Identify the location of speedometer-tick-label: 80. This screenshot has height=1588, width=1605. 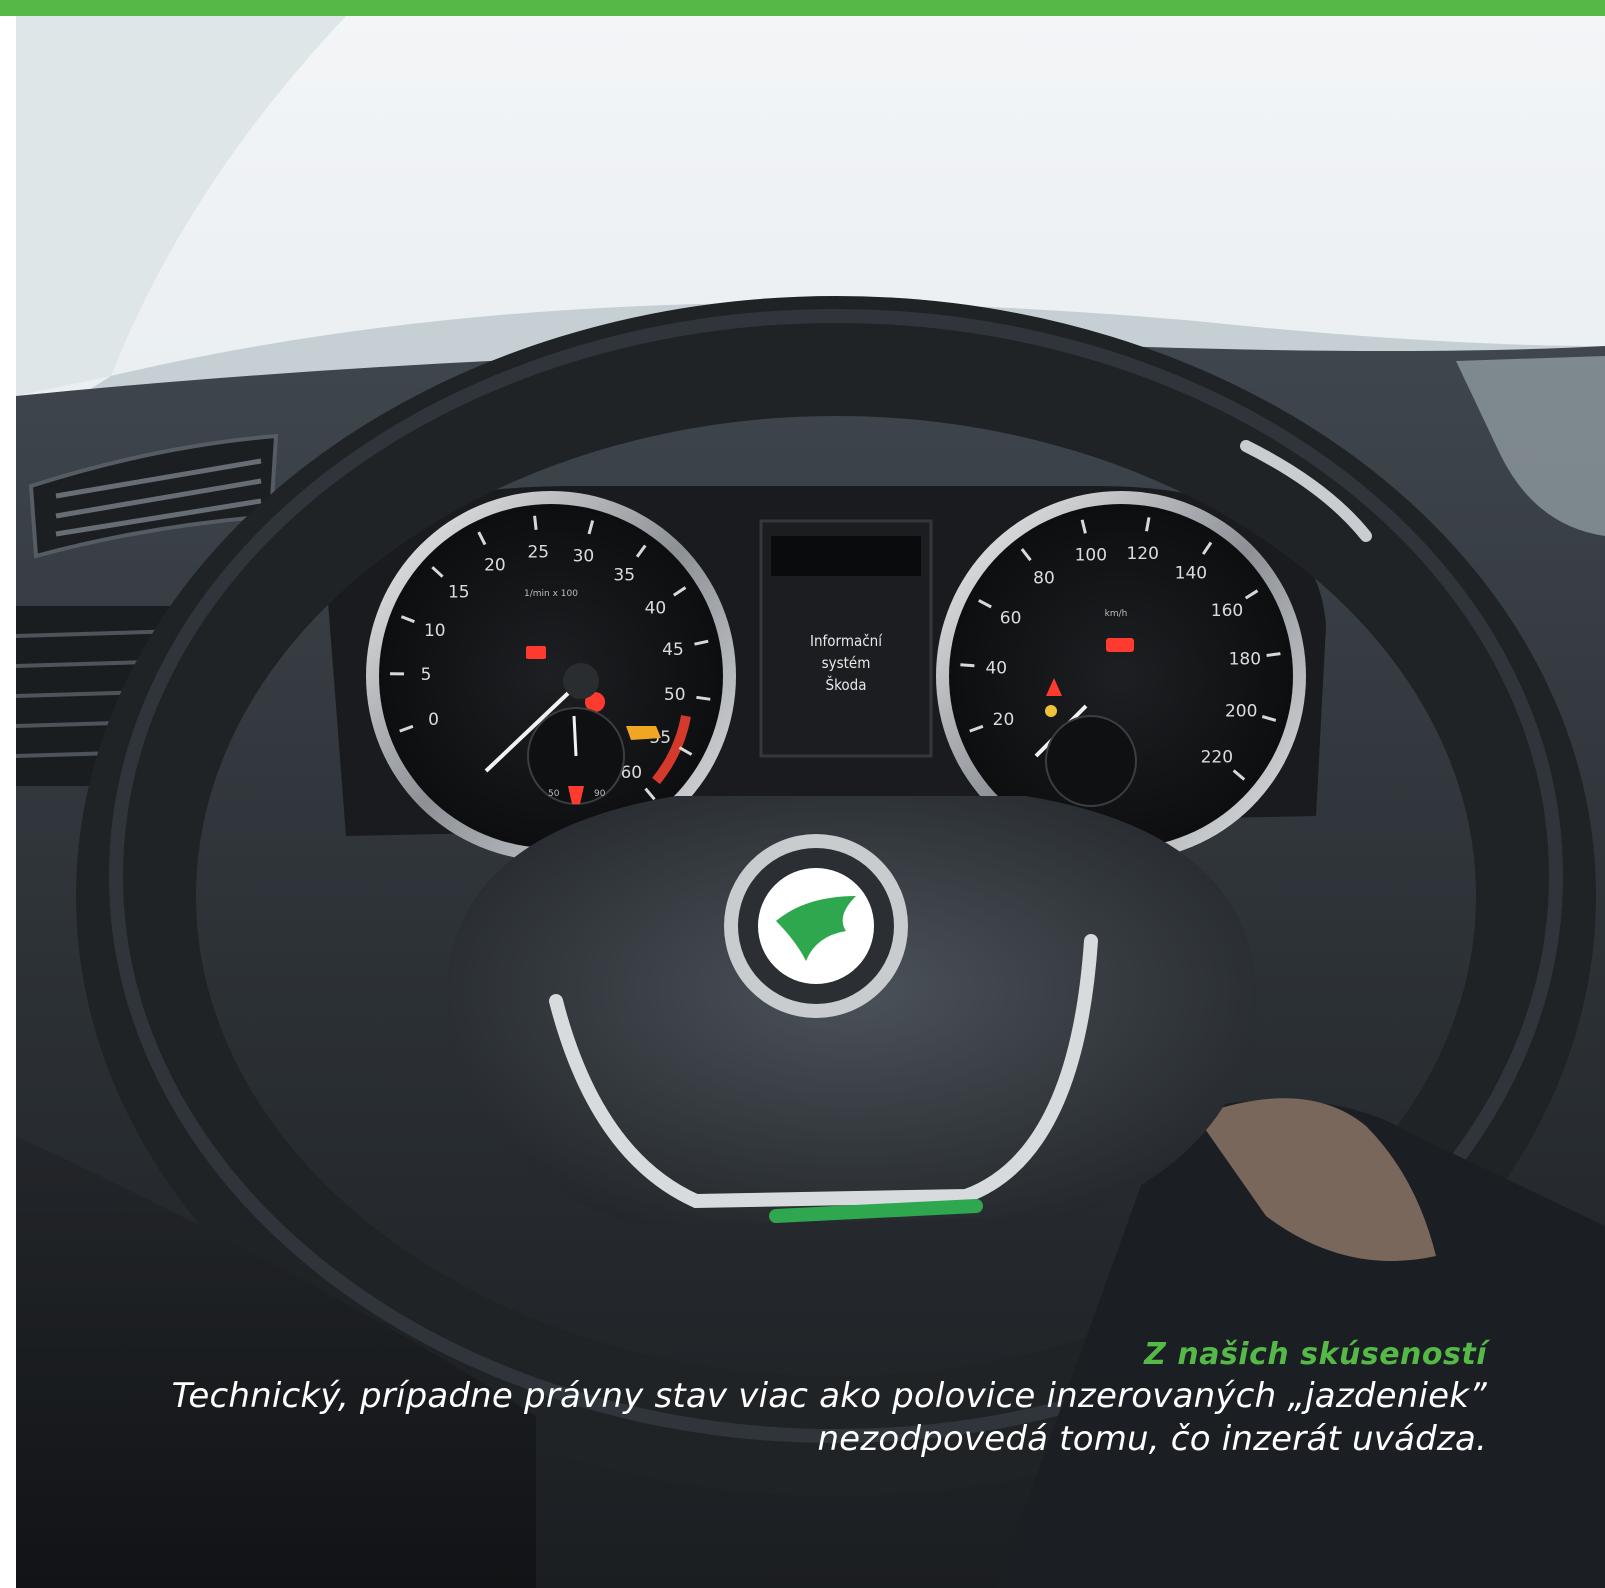
(1044, 579).